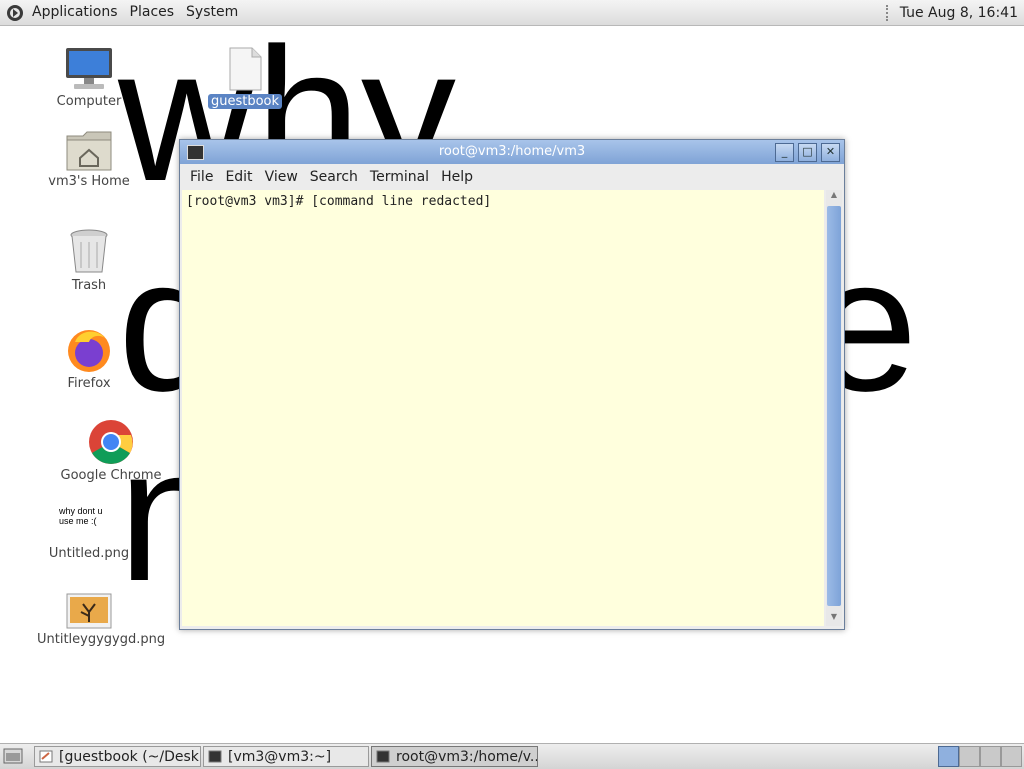 This screenshot has height=769, width=1024. What do you see at coordinates (834, 197) in the screenshot?
I see `scroll-up-icon: ▲` at bounding box center [834, 197].